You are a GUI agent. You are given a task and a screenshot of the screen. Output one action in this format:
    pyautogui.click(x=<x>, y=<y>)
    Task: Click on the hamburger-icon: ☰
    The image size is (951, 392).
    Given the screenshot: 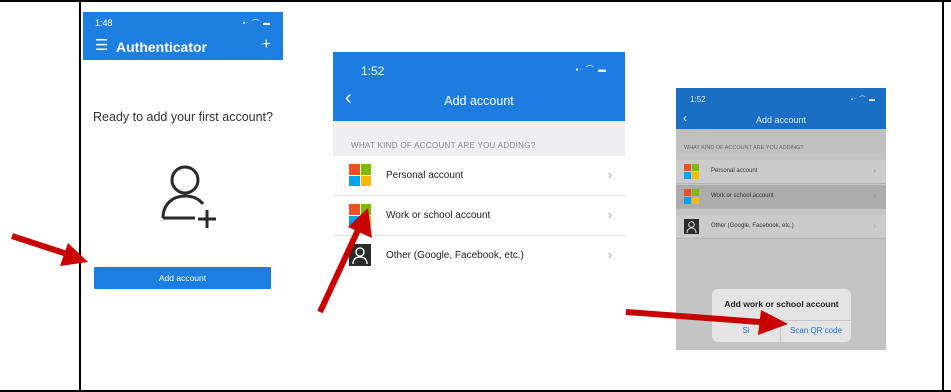 What is the action you would take?
    pyautogui.click(x=101, y=45)
    